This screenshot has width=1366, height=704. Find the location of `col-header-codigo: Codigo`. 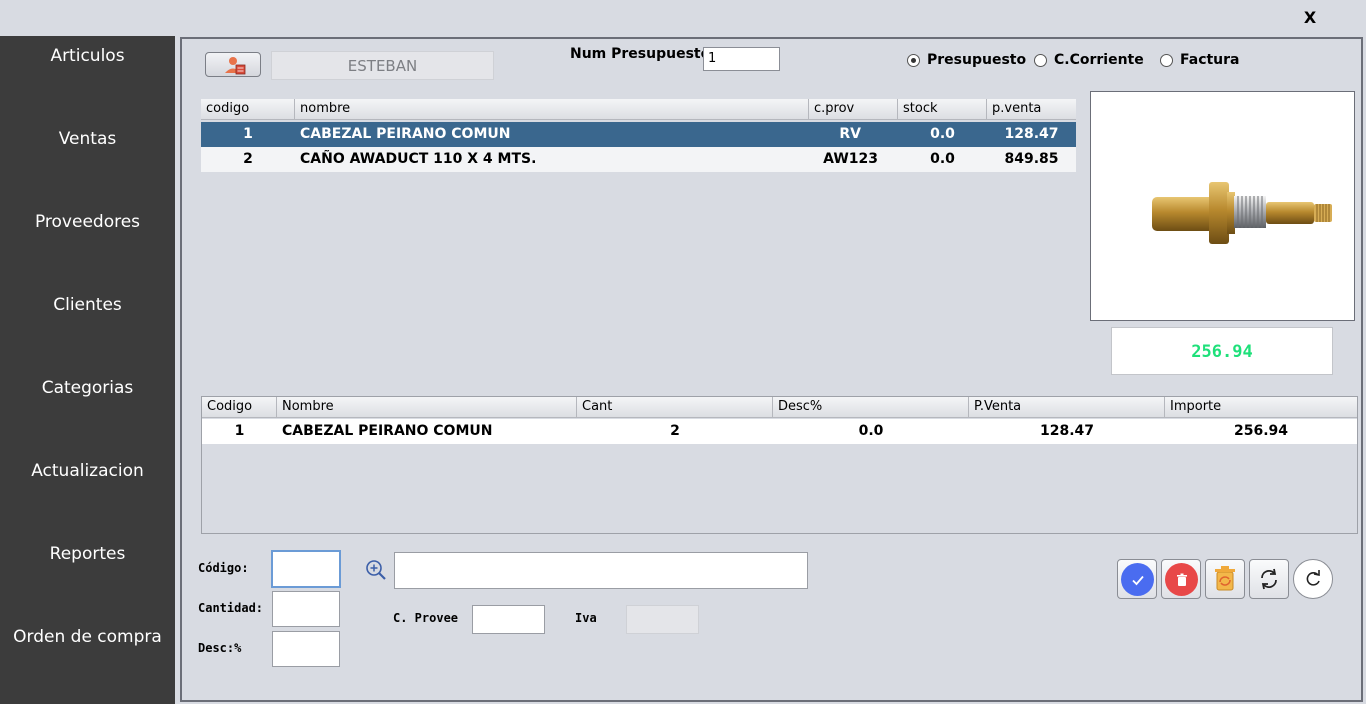

col-header-codigo: Codigo is located at coordinates (239, 407).